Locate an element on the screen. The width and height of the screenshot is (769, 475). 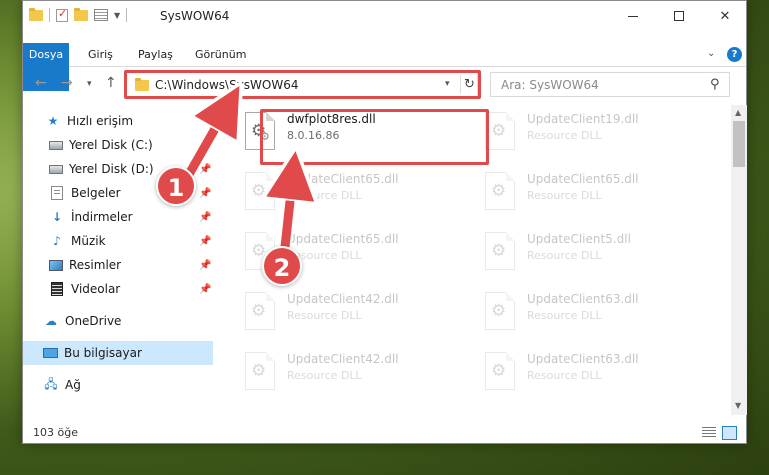
up-arrow-icon: ↑ is located at coordinates (111, 83).